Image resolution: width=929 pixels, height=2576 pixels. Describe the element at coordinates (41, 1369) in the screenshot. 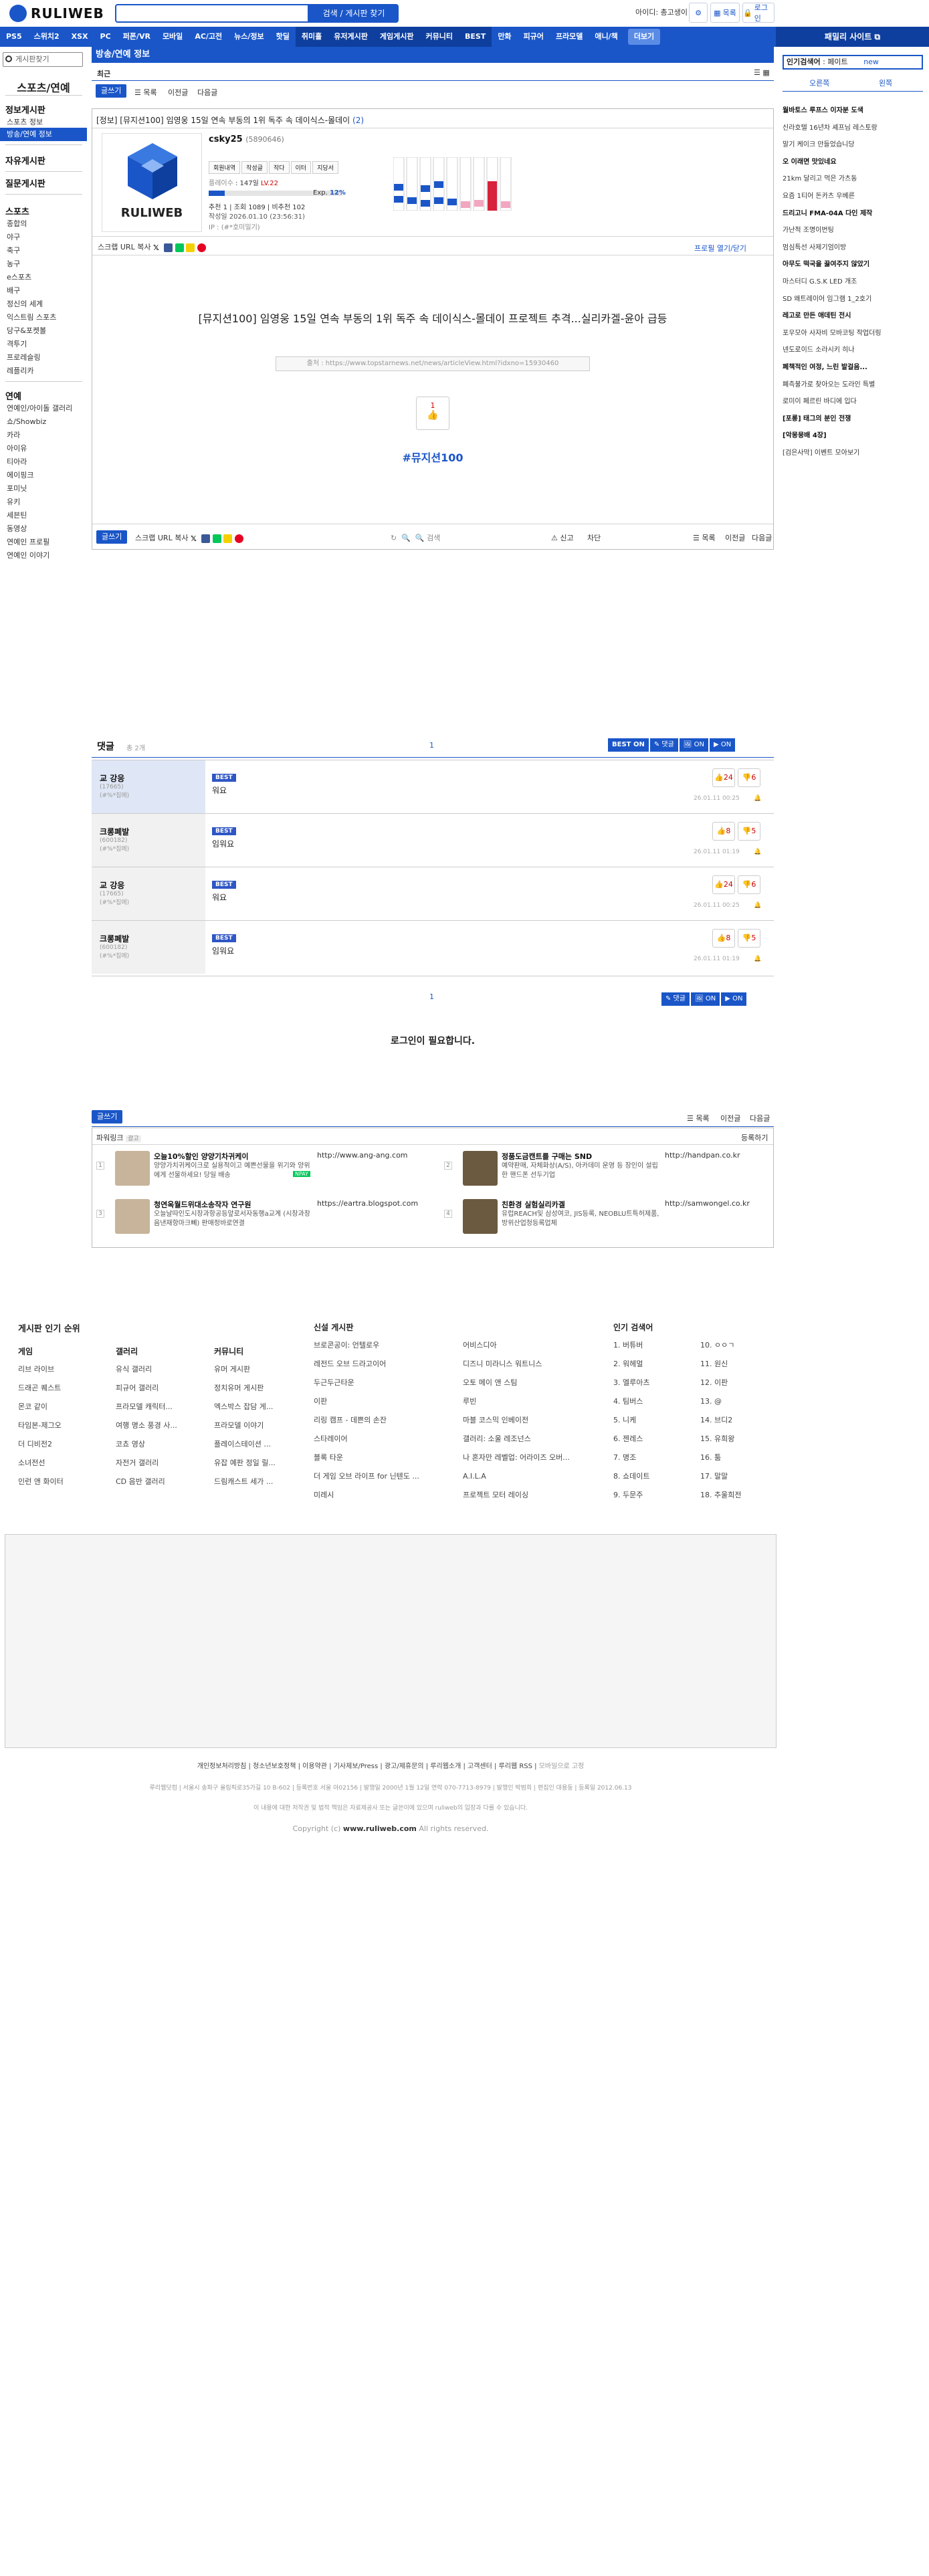

I see `rank-item: 리브 라이브` at that location.